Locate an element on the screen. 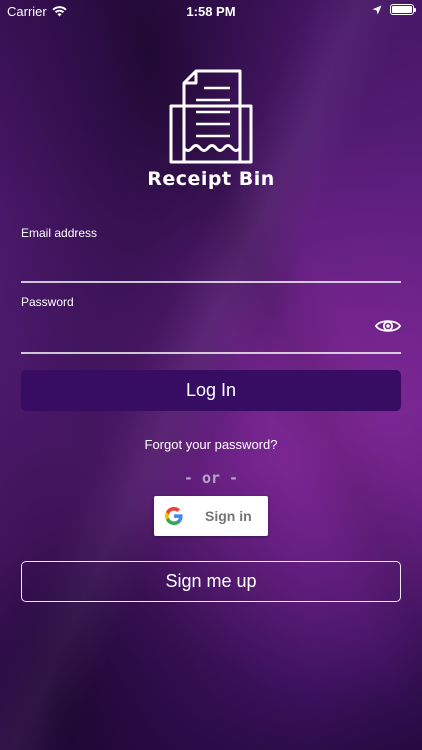 This screenshot has width=422, height=750. receipt-icon is located at coordinates (211, 116).